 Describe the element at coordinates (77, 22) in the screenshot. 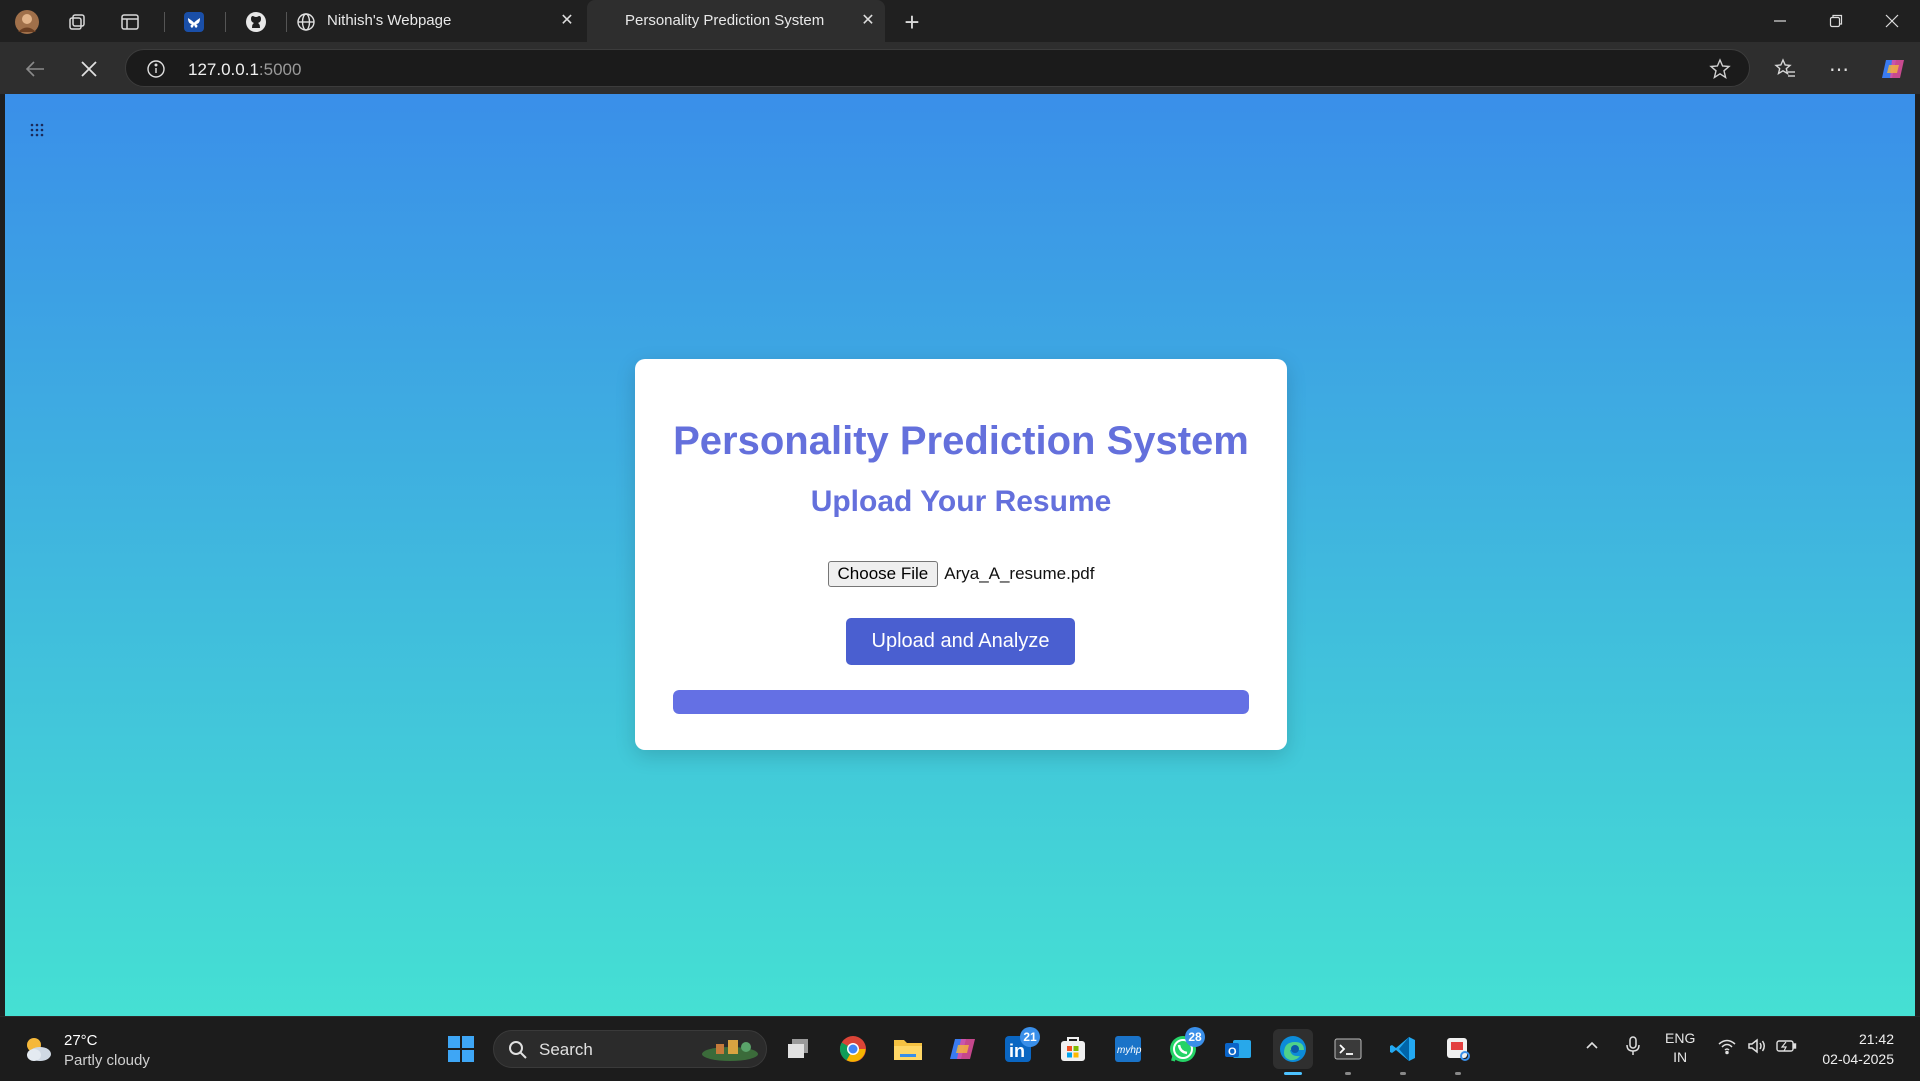

I see `workspaces-icon` at that location.